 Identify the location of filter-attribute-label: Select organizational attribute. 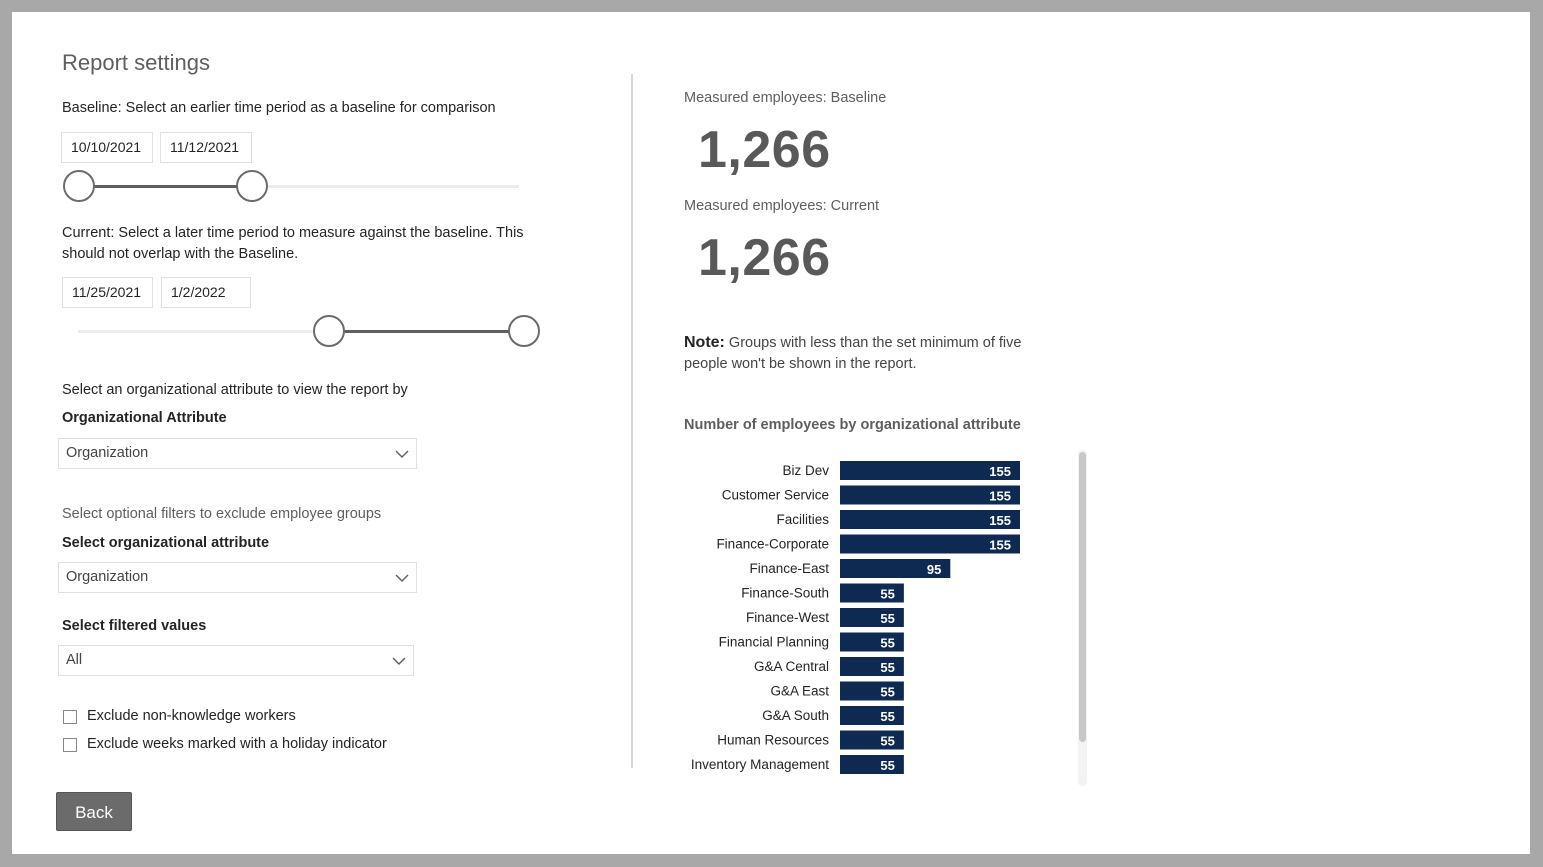
(166, 543).